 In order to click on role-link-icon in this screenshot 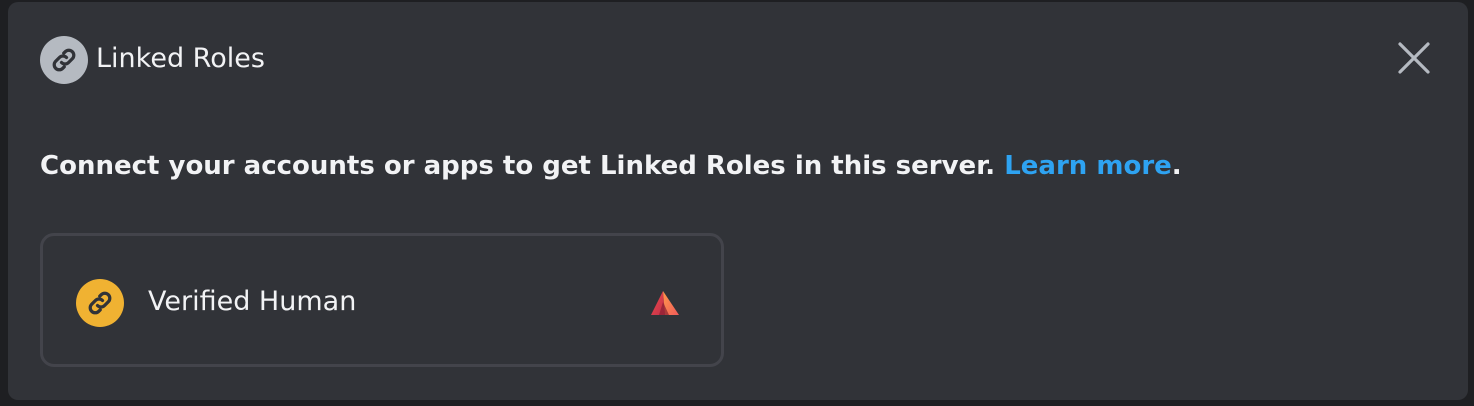, I will do `click(100, 303)`.